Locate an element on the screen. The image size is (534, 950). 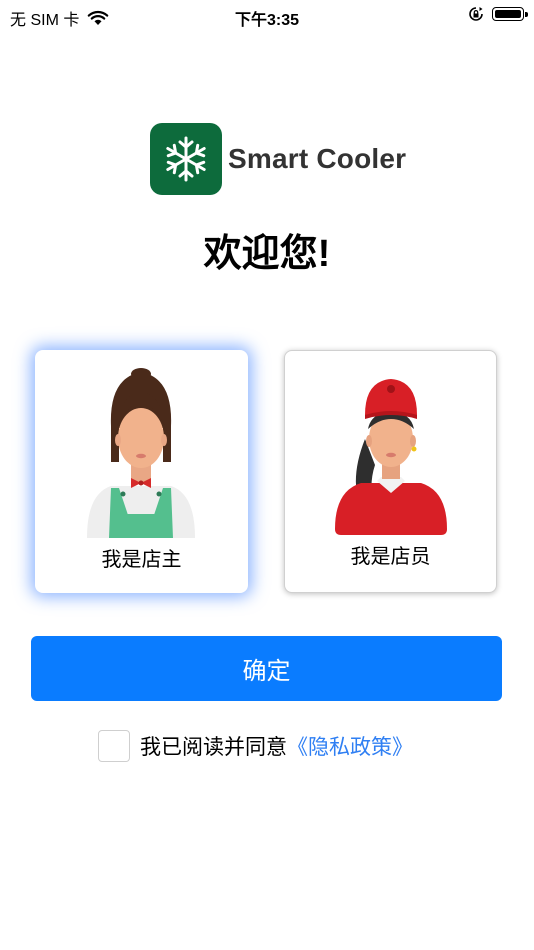
role-label-owner: 我是店主 is located at coordinates (141, 560).